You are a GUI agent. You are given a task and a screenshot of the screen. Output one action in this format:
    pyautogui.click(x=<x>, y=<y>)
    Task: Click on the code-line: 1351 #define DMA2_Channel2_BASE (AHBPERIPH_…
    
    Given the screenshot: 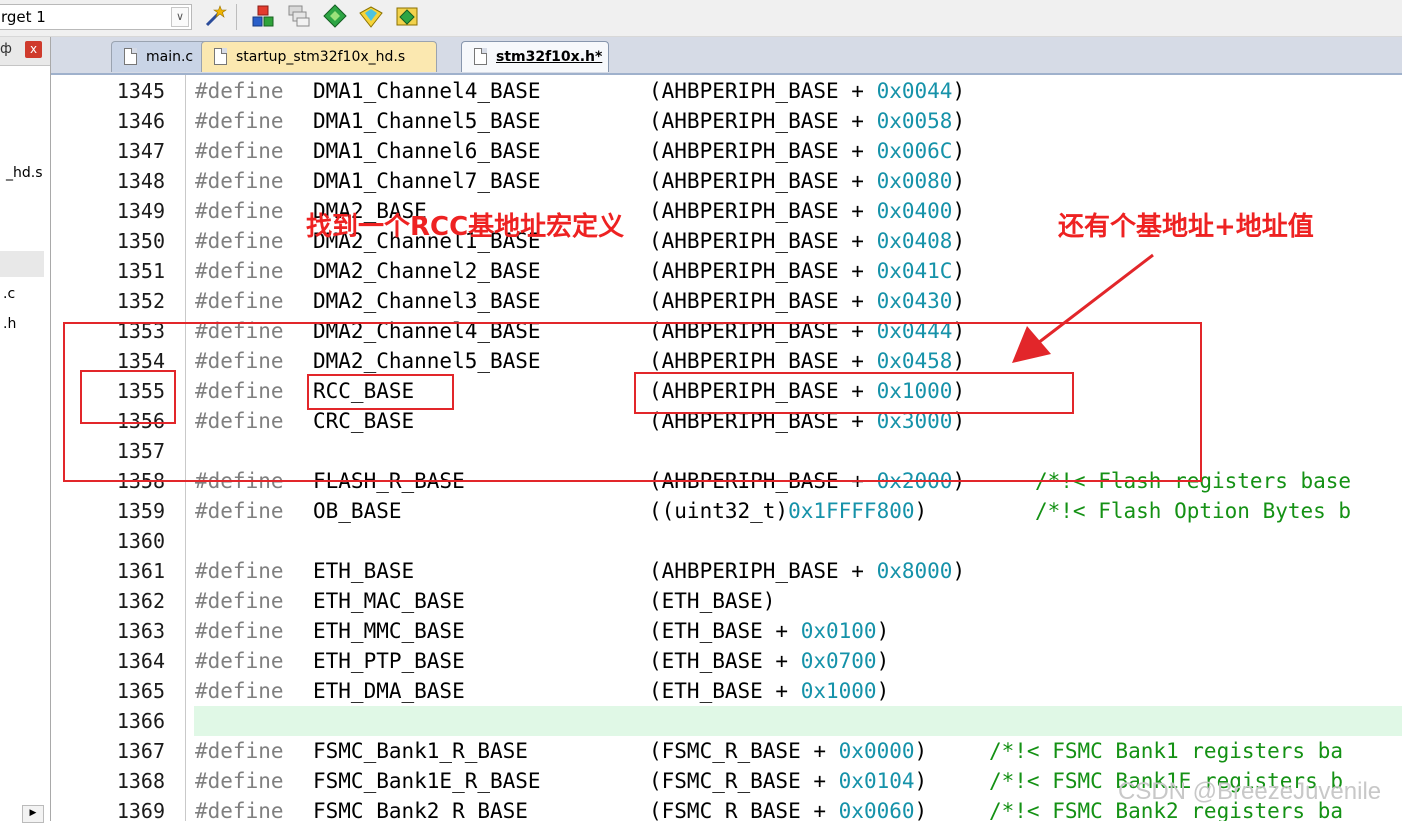 What is the action you would take?
    pyautogui.click(x=726, y=271)
    